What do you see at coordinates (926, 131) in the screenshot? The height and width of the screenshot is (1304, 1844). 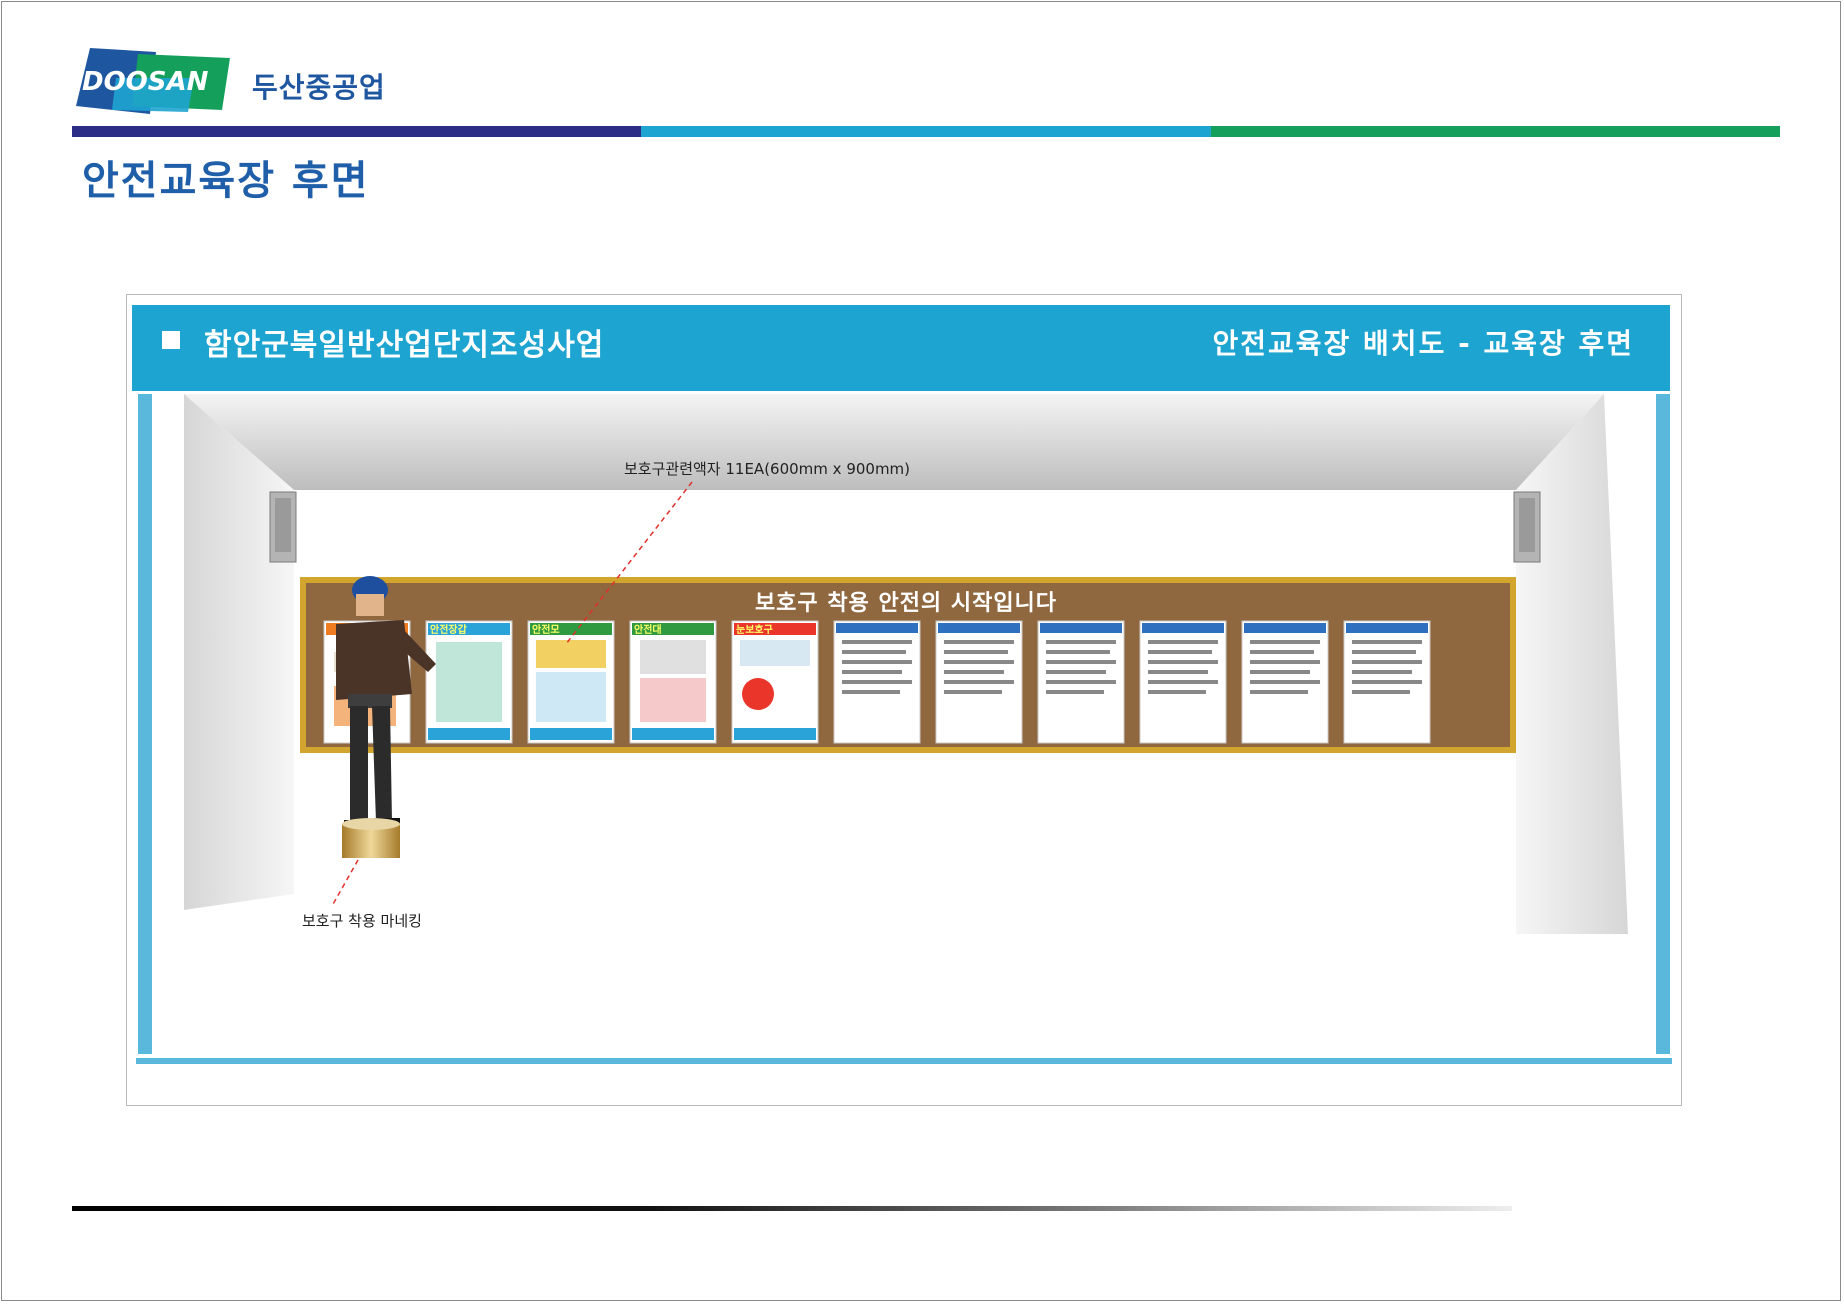 I see `header-rule` at bounding box center [926, 131].